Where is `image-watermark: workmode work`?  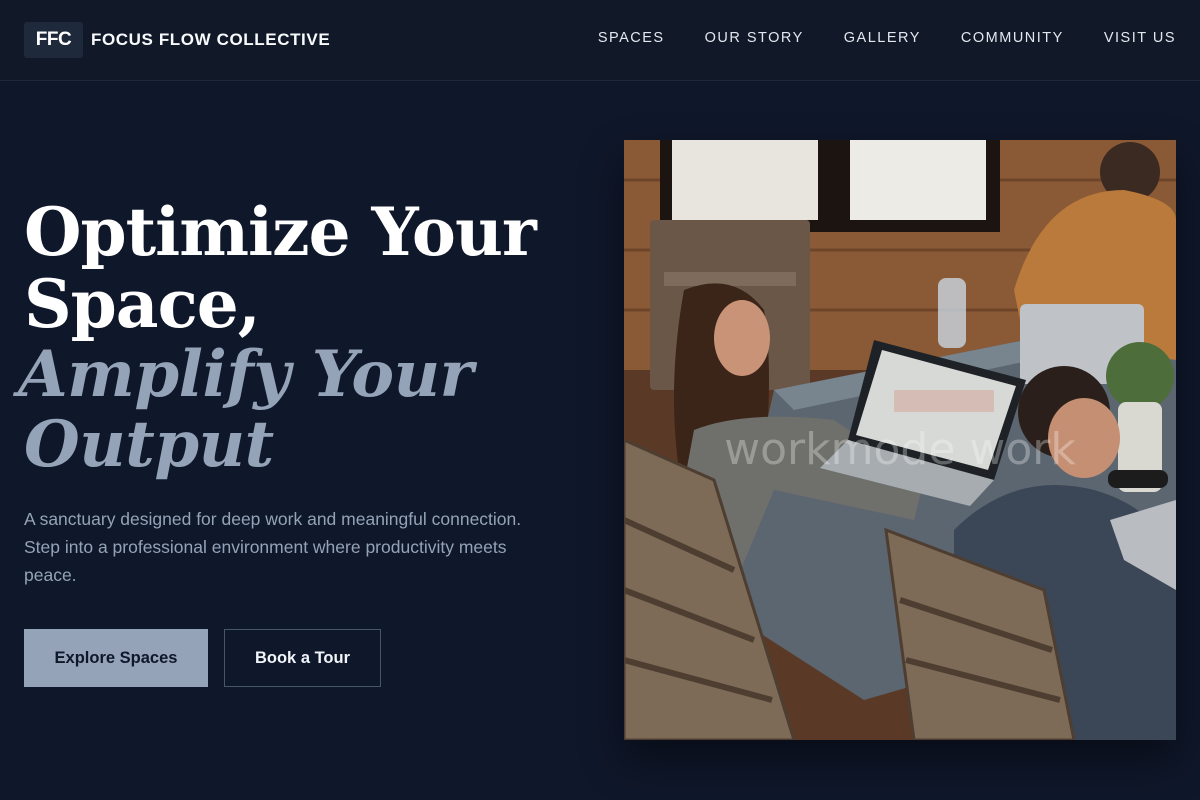
image-watermark: workmode work is located at coordinates (900, 449).